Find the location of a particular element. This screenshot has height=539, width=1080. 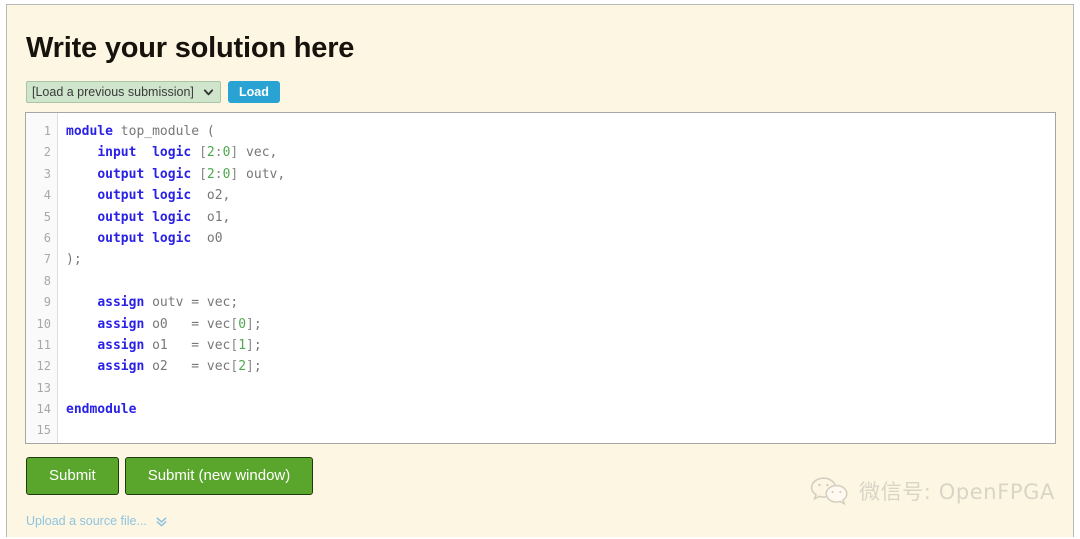

code-line: input logic [2:0] vec, is located at coordinates (560, 152).